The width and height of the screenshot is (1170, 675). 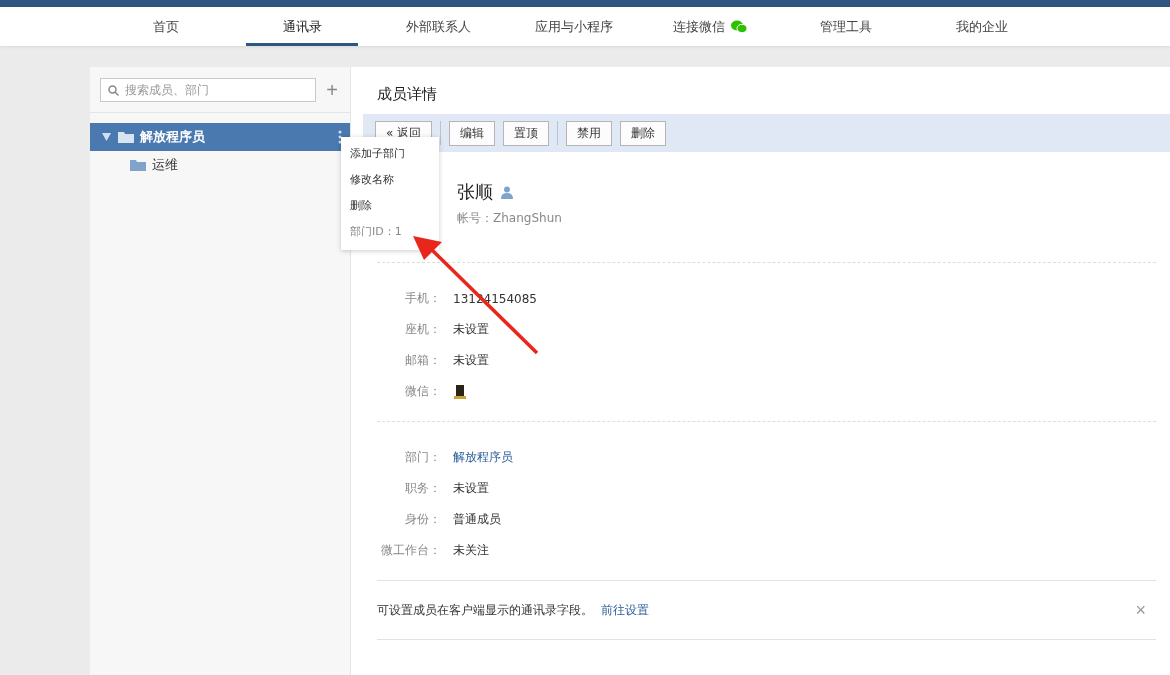 What do you see at coordinates (483, 457) in the screenshot?
I see `department-link: 解放程序员` at bounding box center [483, 457].